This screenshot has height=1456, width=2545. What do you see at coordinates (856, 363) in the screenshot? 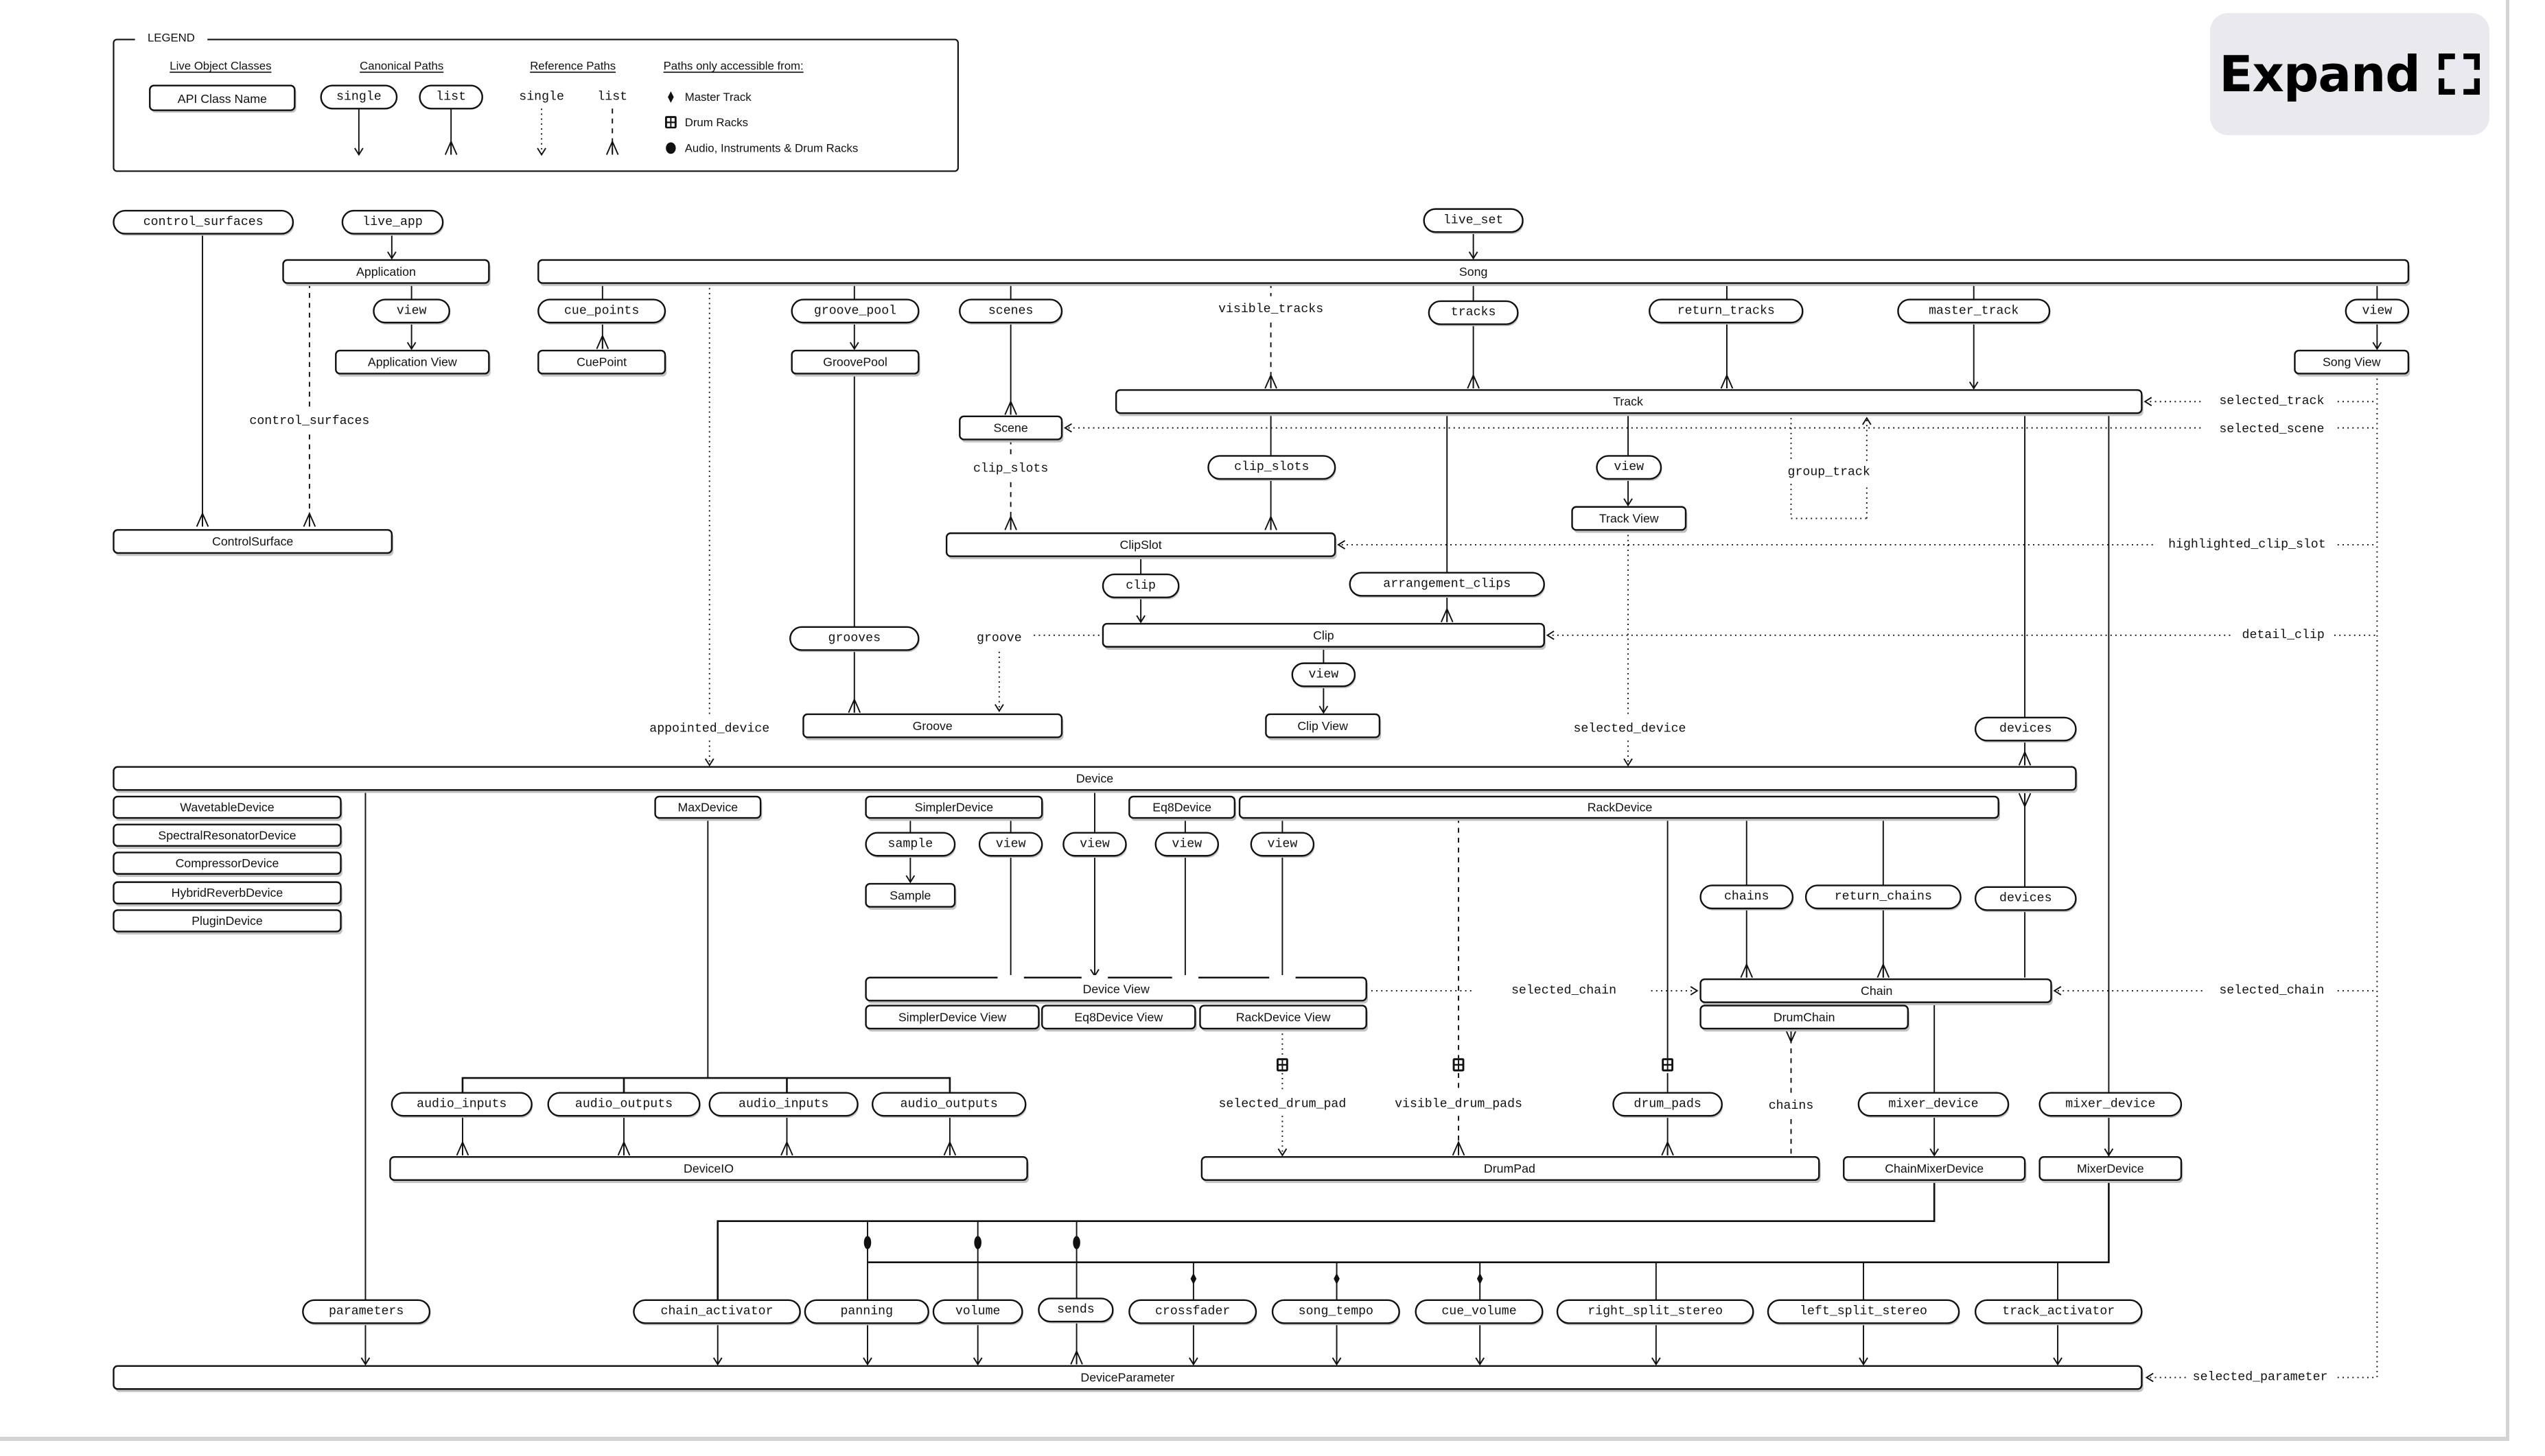
I see `class-groove-pool: GroovePool` at bounding box center [856, 363].